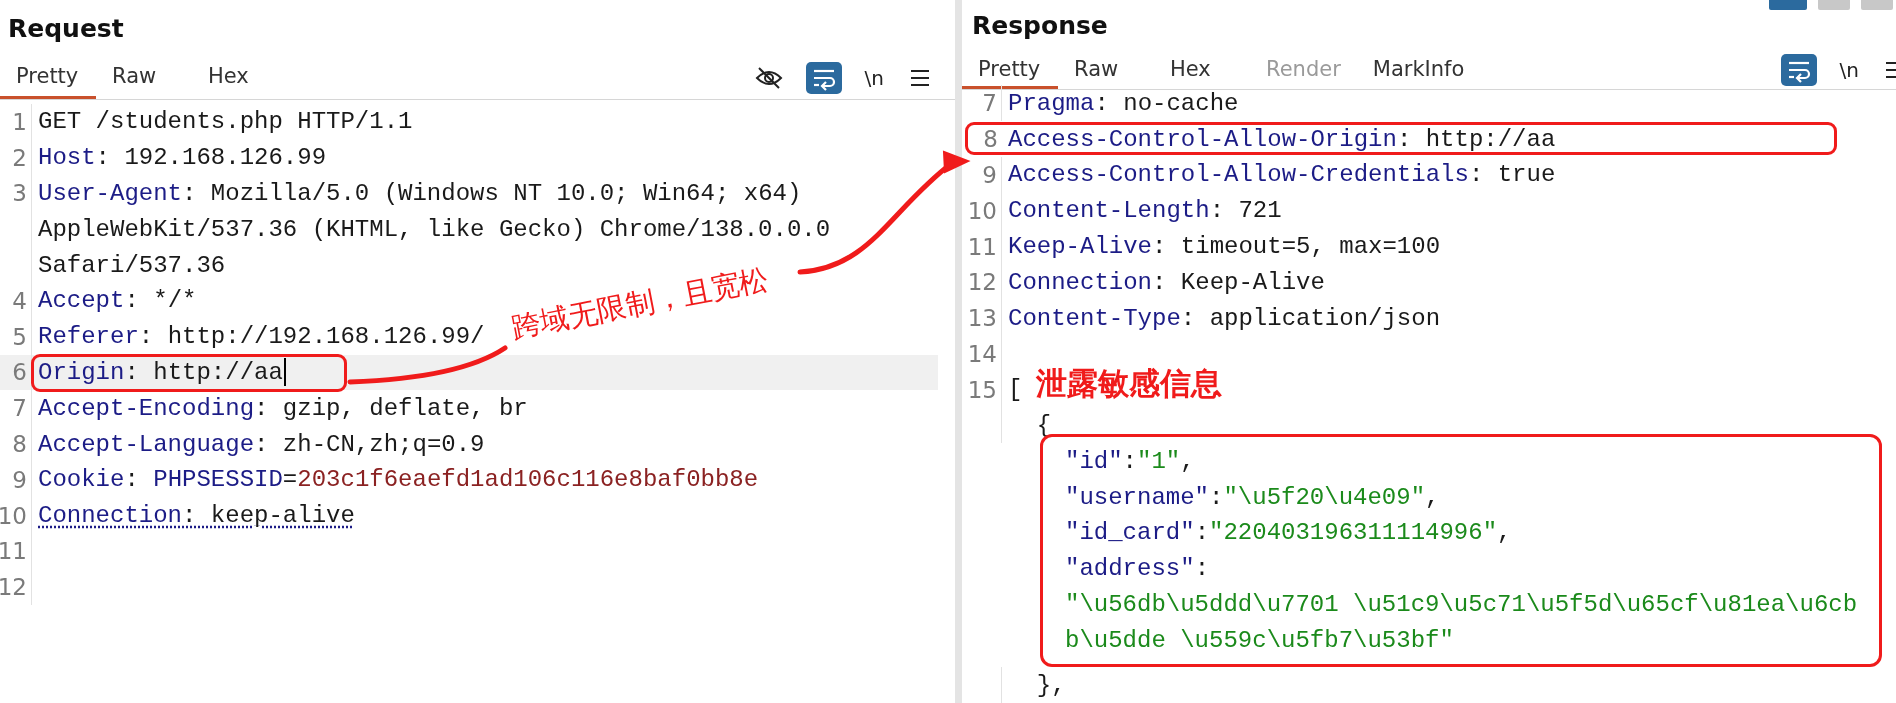 The width and height of the screenshot is (1896, 703). What do you see at coordinates (1461, 604) in the screenshot?
I see `code-line: "\u56db\u5ddd\u7701 \u51c9\u5c71\u5f5d\u65cf\u81ea\u6cb` at bounding box center [1461, 604].